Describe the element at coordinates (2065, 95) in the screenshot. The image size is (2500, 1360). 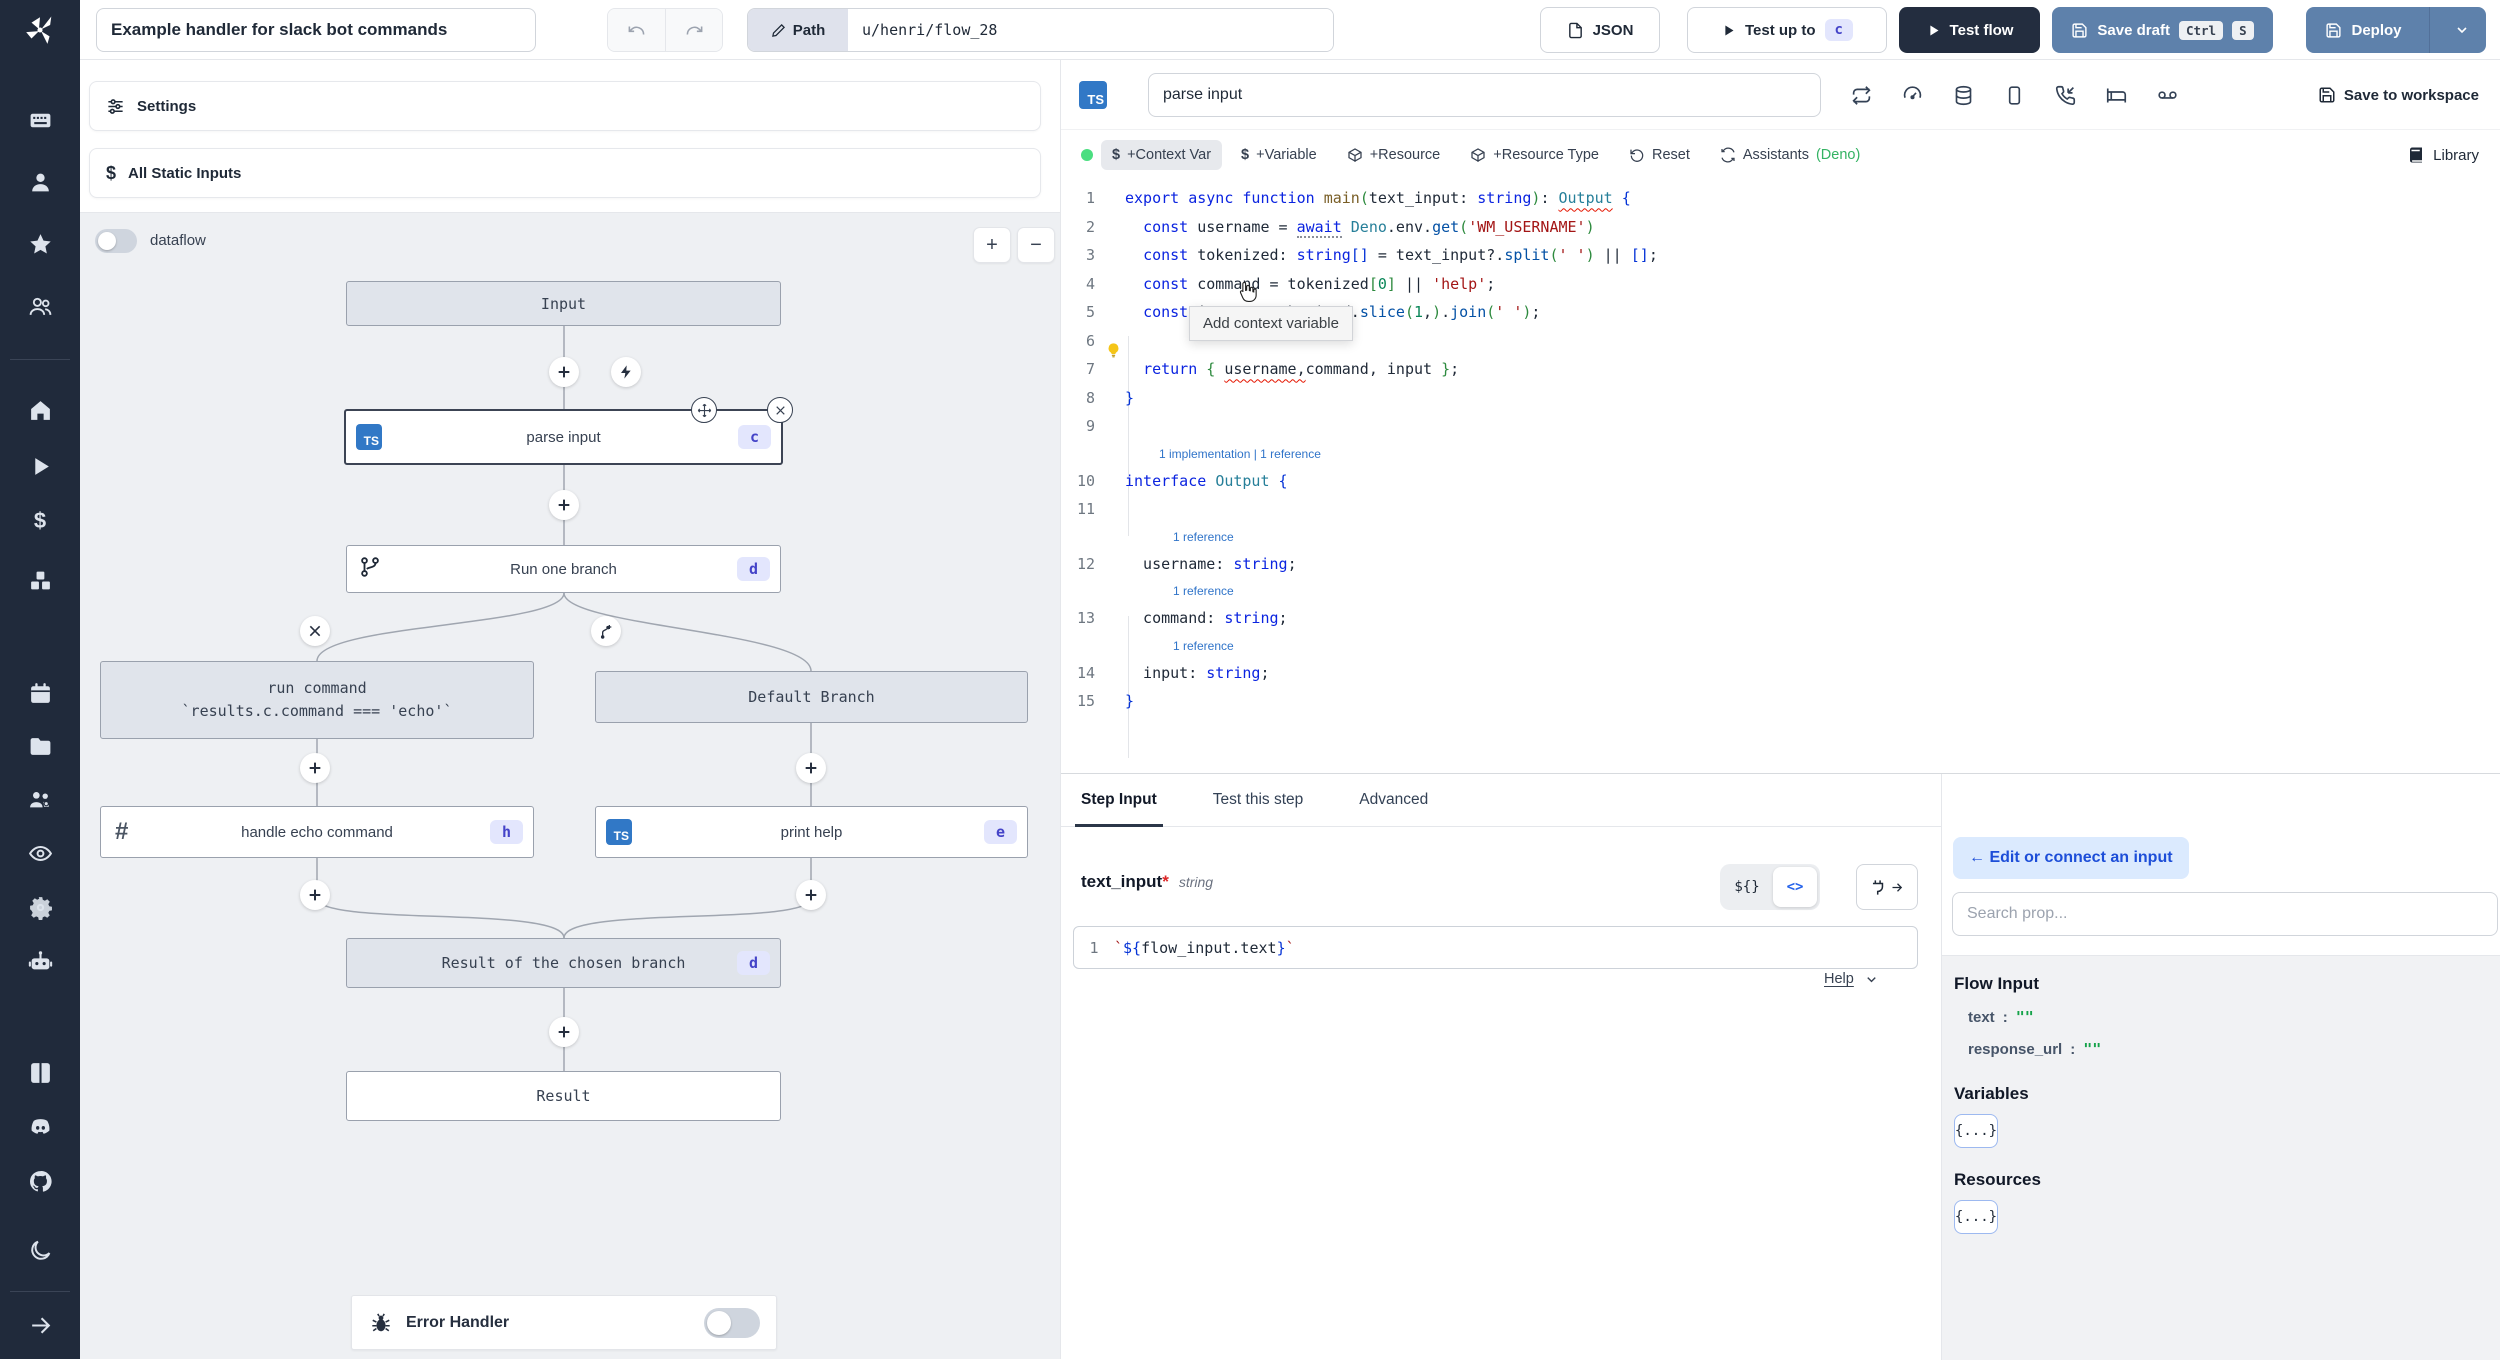
I see `phone-incoming-icon` at that location.